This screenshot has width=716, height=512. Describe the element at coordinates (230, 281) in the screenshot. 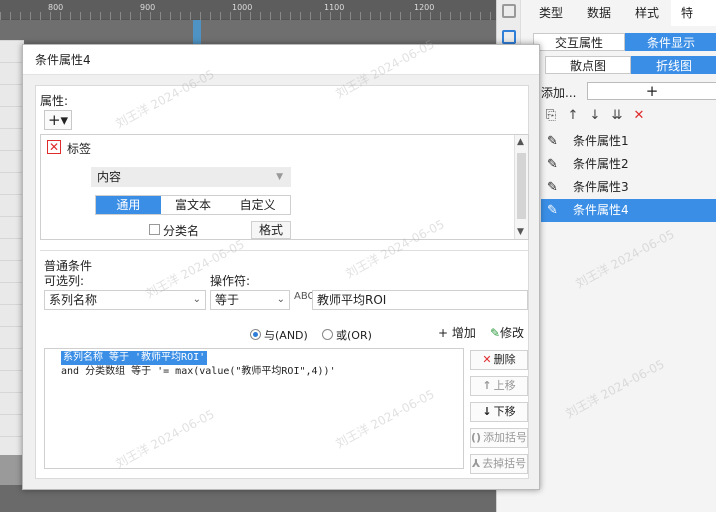

I see `operator-label: 操作符:` at that location.